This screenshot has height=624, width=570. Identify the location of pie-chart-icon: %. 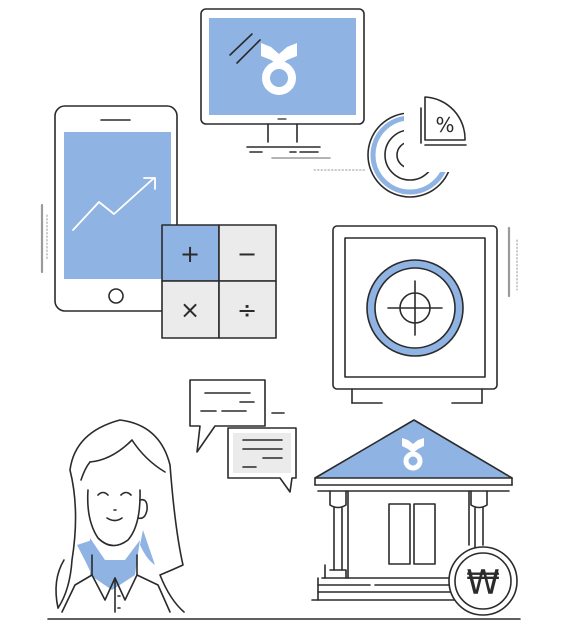
(417, 147).